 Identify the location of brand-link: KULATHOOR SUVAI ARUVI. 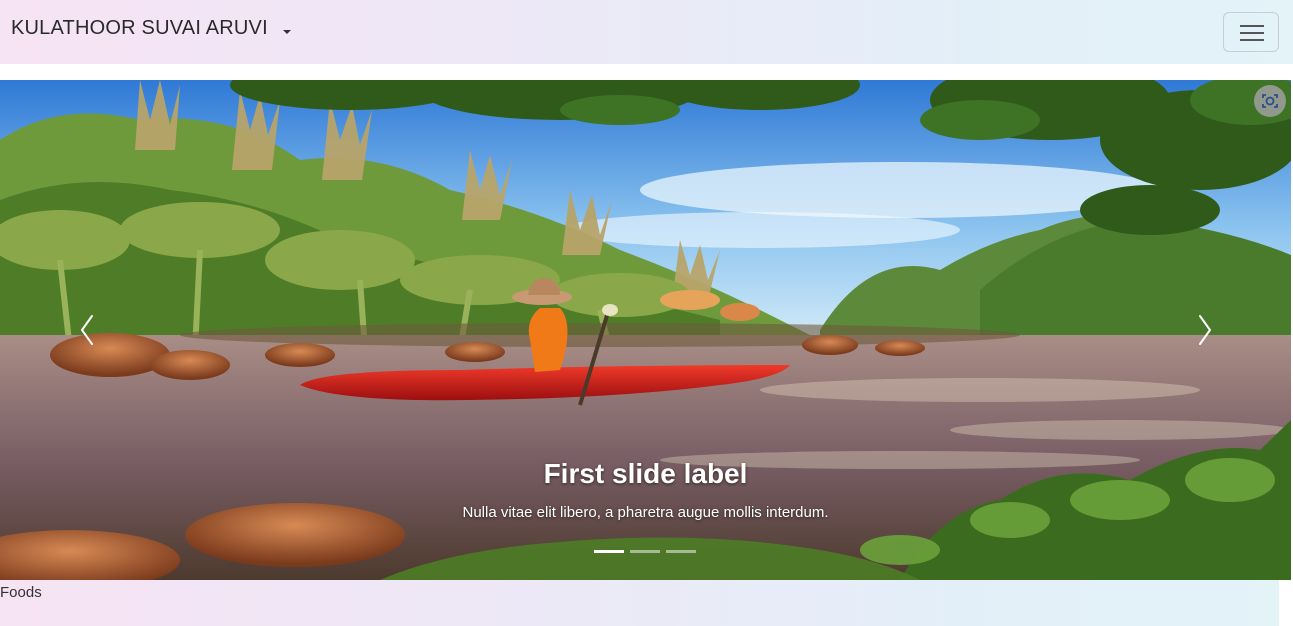
(139, 28).